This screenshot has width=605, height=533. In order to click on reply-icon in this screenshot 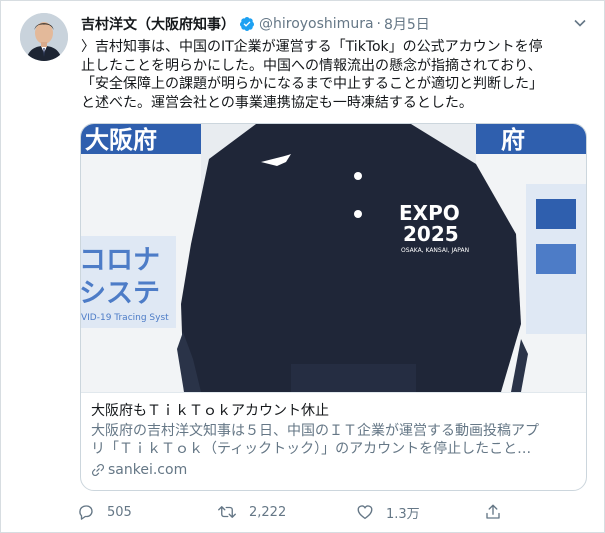, I will do `click(86, 512)`.